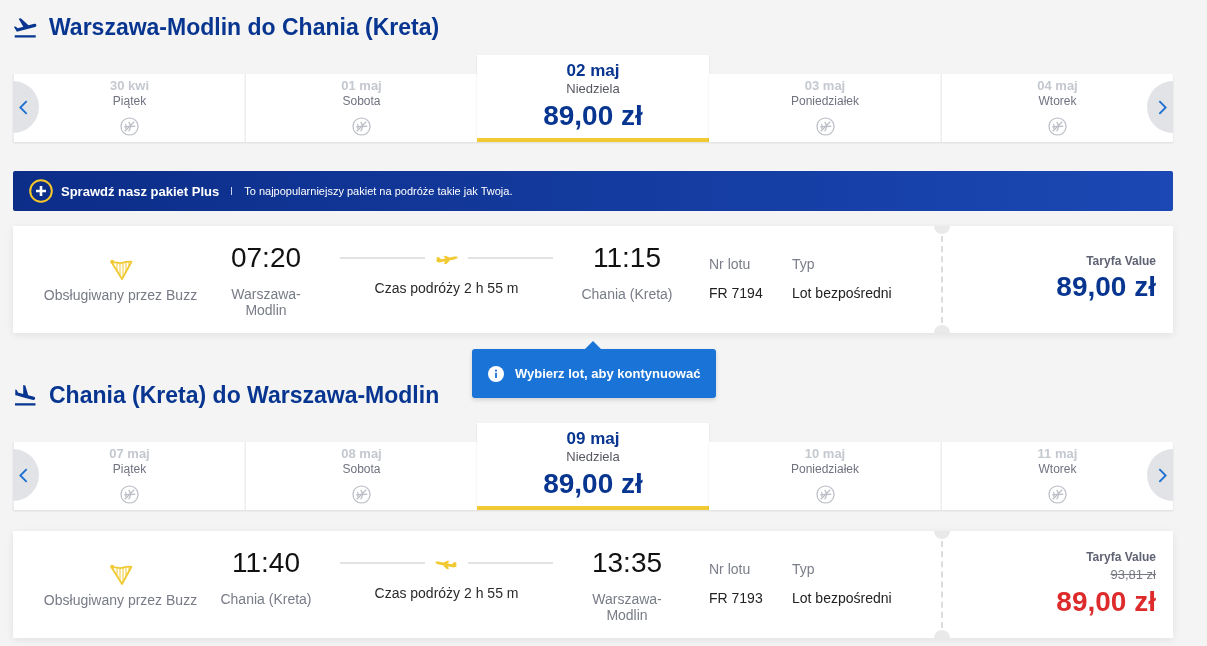  What do you see at coordinates (496, 373) in the screenshot?
I see `info-icon` at bounding box center [496, 373].